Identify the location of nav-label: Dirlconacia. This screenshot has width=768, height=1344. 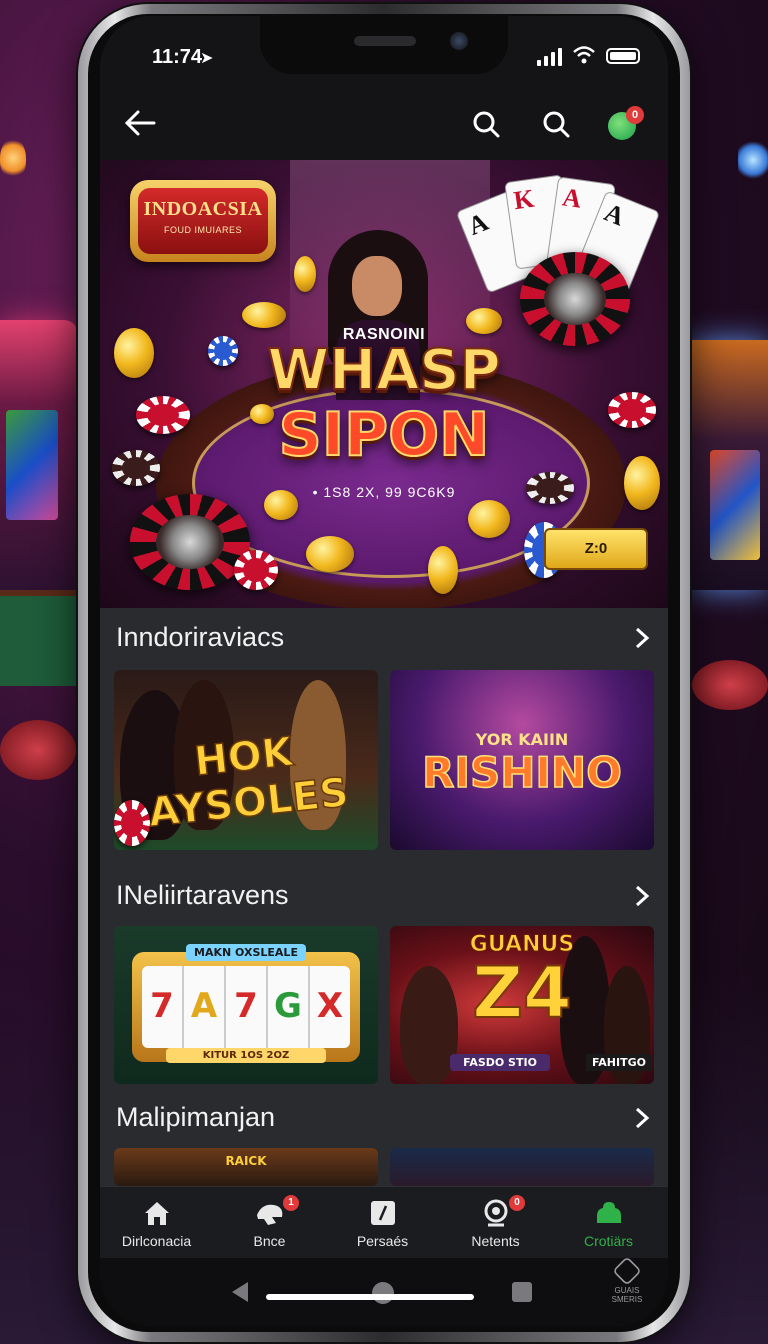
(156, 1241).